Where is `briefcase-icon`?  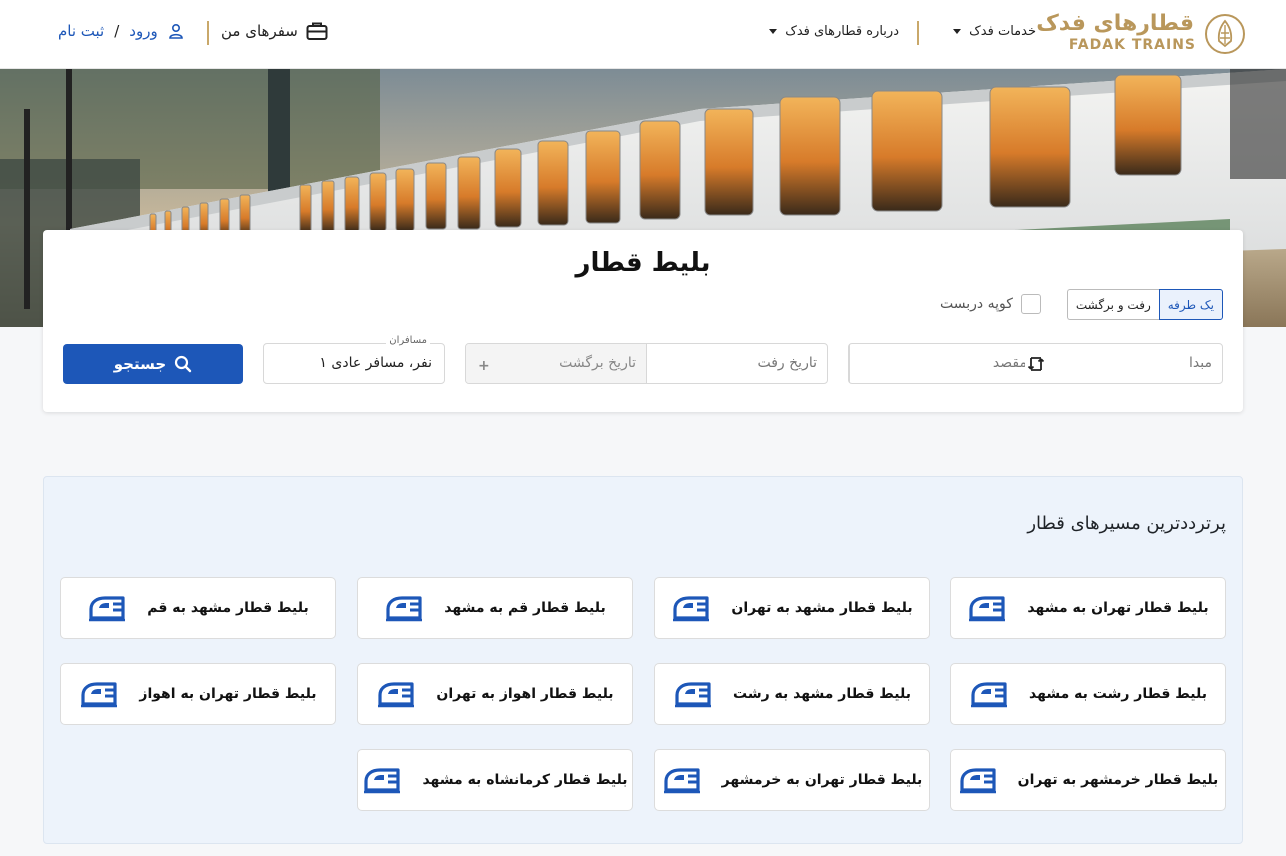
briefcase-icon is located at coordinates (317, 31).